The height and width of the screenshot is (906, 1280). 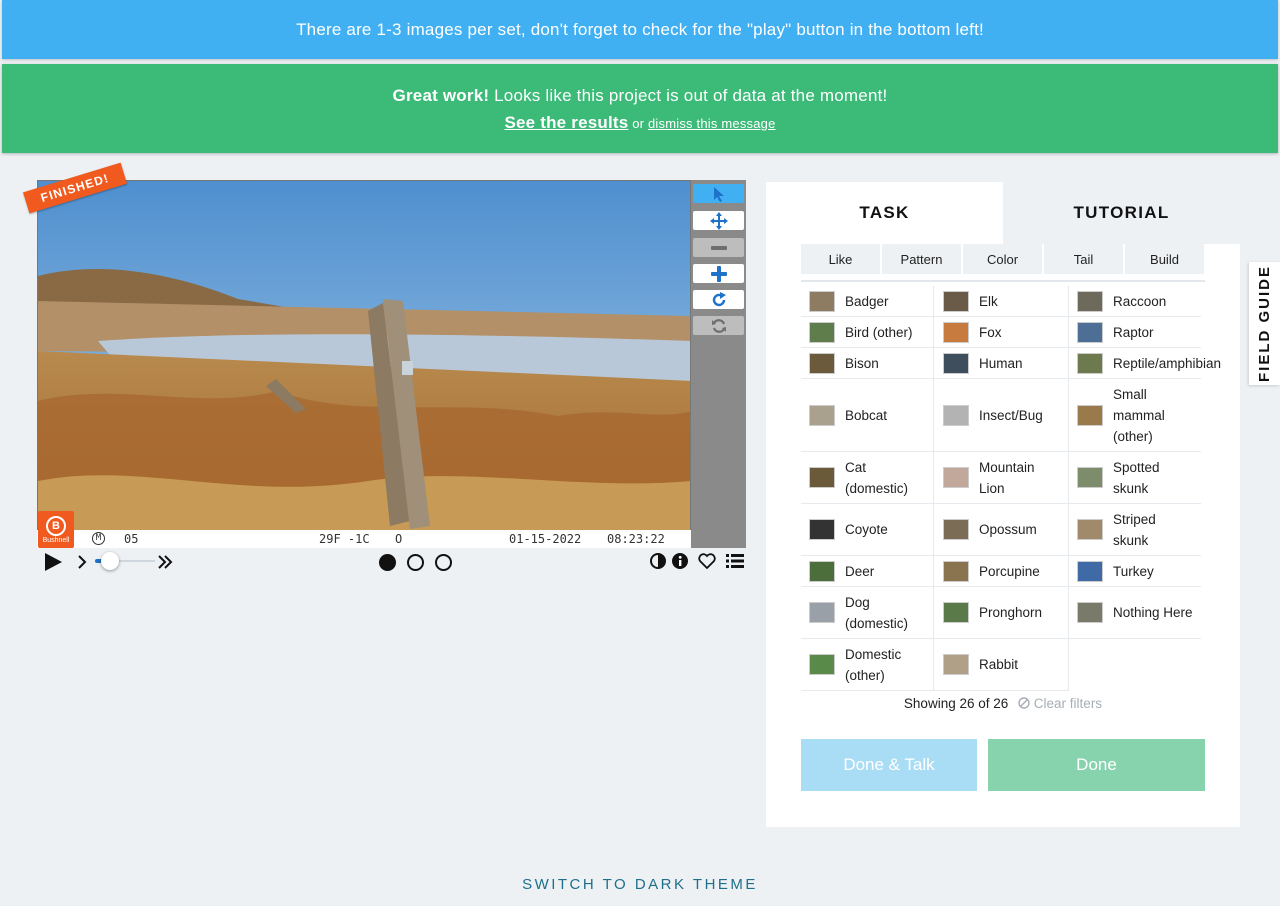 I want to click on done-button: Done, so click(x=1096, y=765).